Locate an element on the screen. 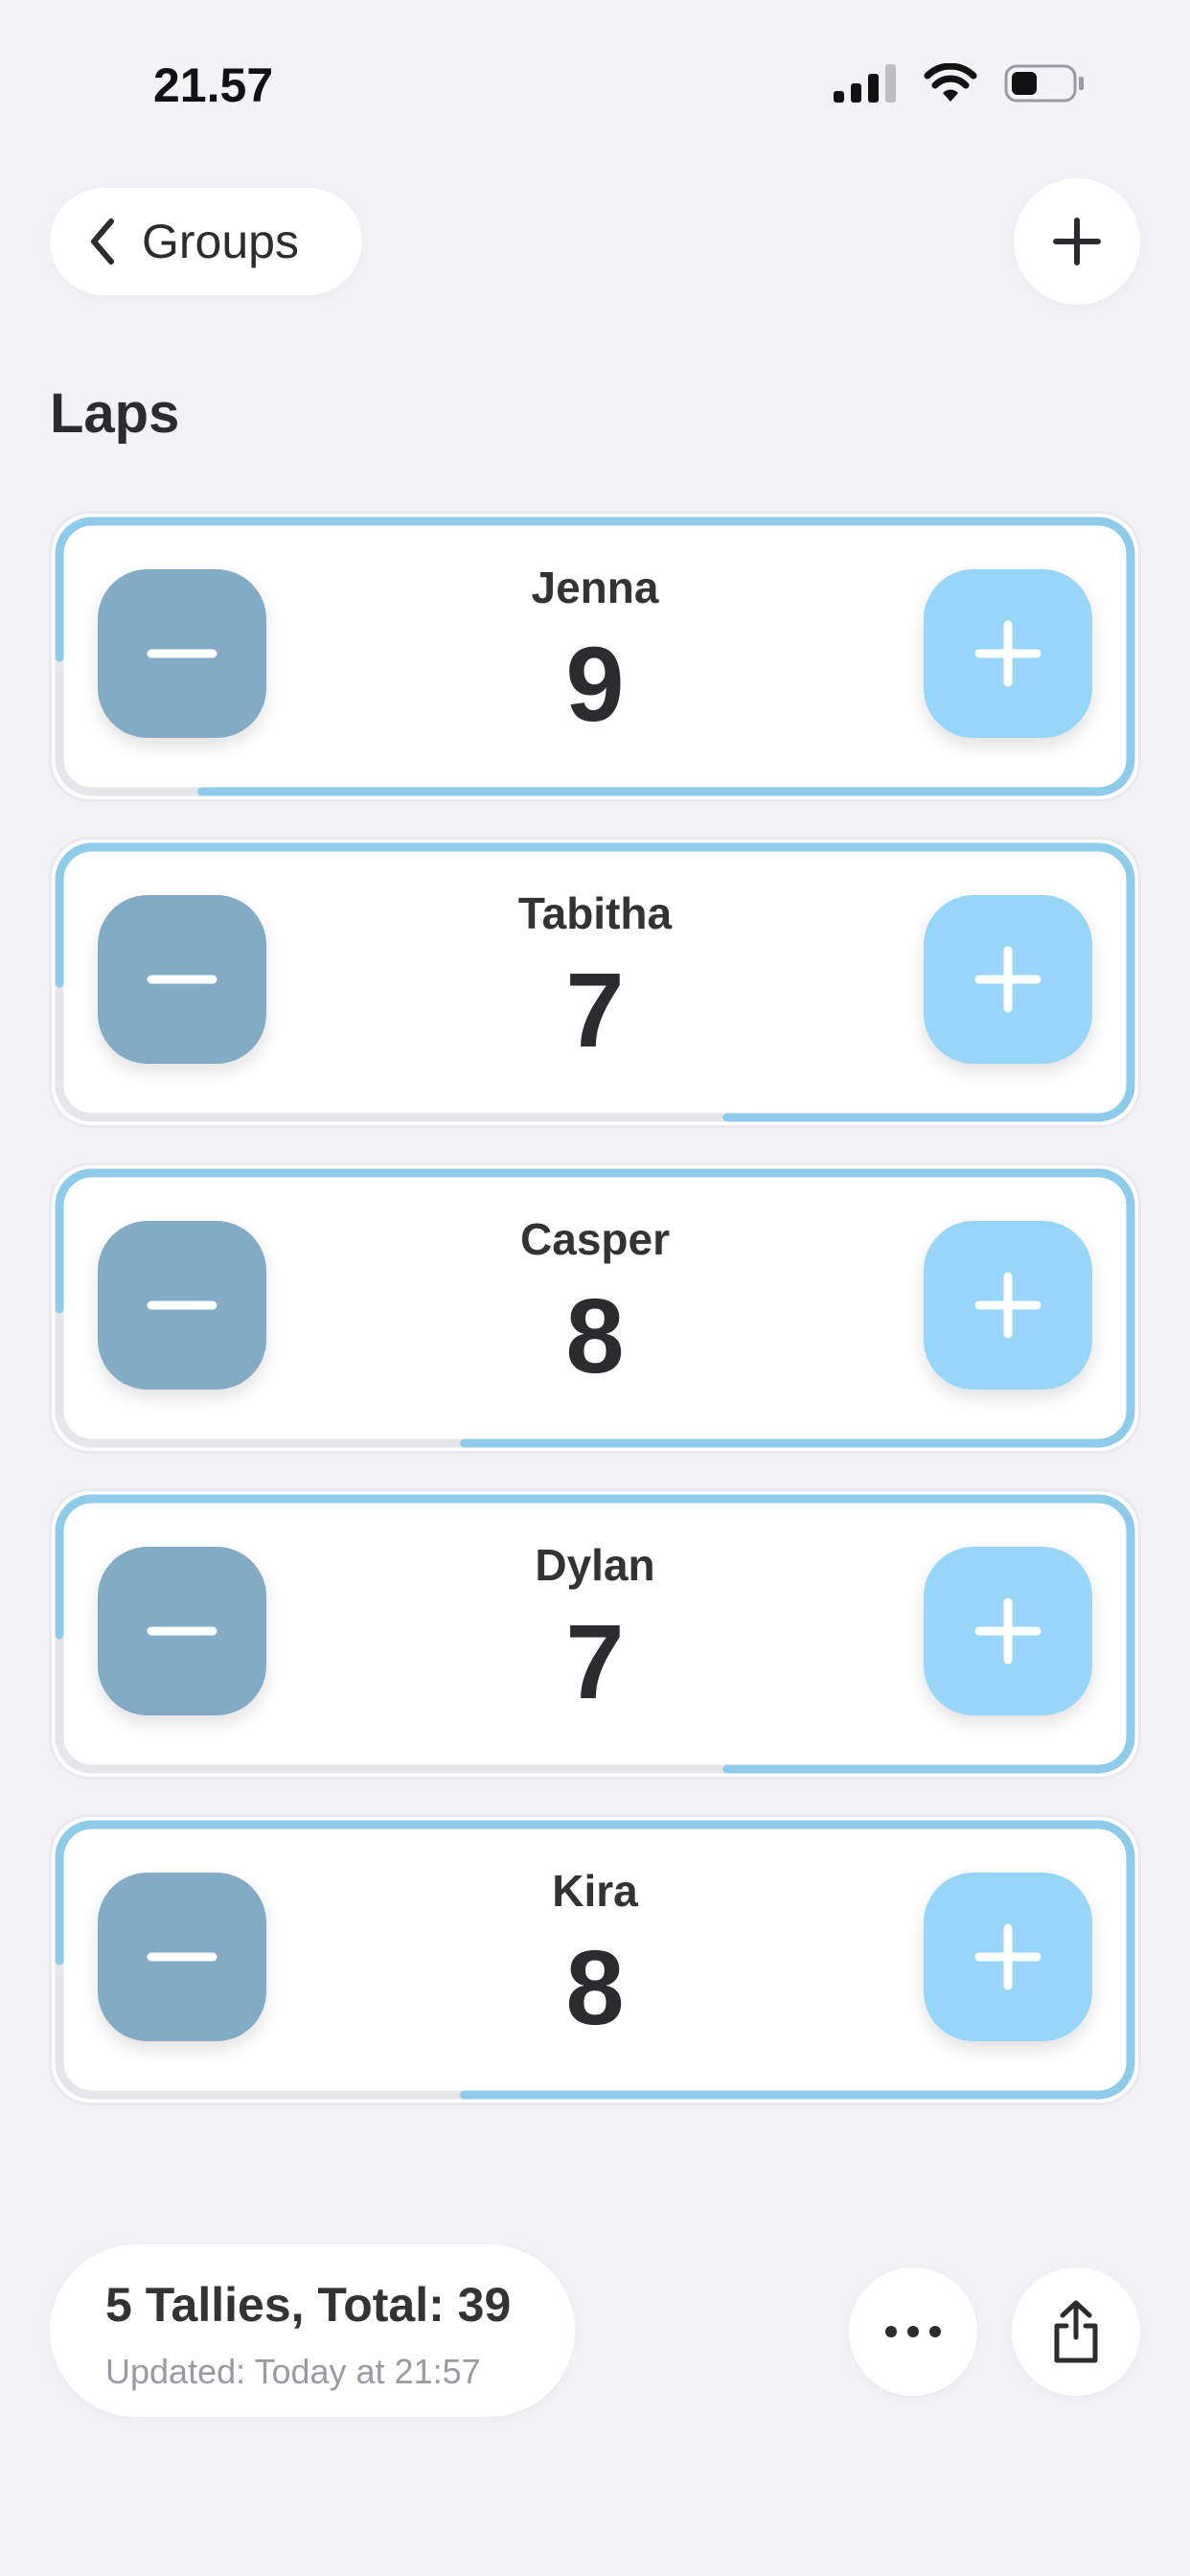  tally-card: Tabitha 7 is located at coordinates (595, 982).